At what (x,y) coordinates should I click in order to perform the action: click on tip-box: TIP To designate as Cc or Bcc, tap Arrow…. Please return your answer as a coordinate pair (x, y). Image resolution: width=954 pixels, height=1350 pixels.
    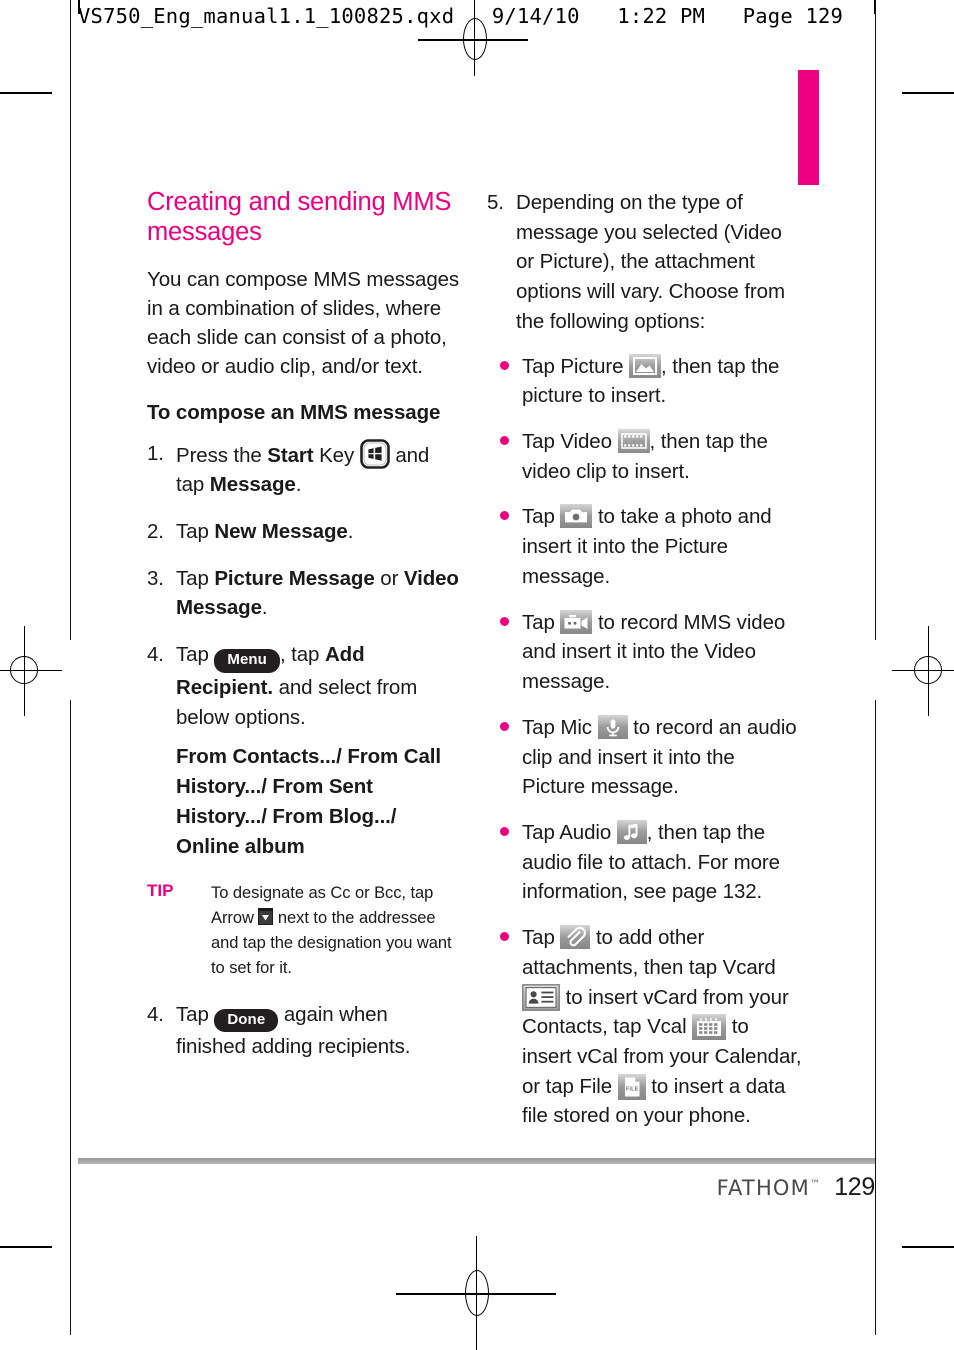
    Looking at the image, I should click on (304, 931).